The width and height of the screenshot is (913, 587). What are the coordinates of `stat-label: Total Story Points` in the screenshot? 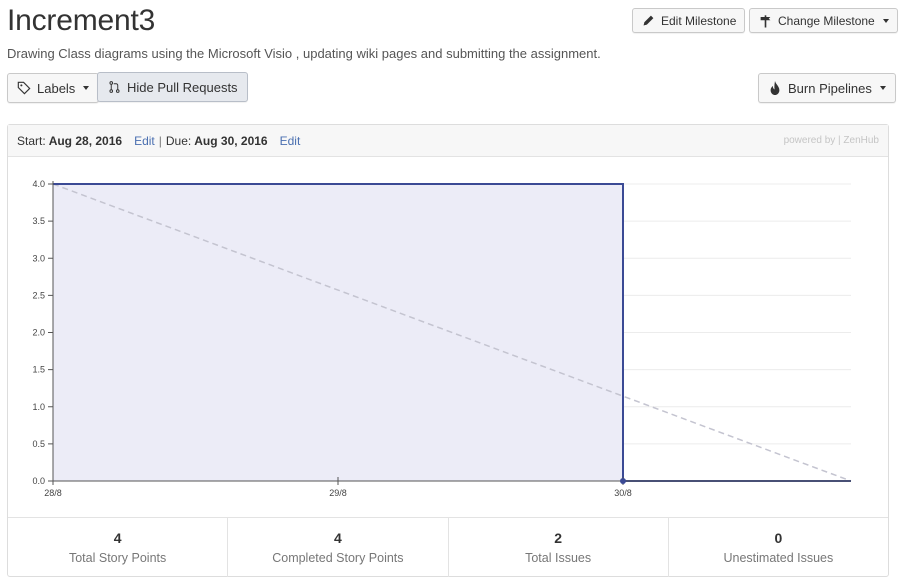 It's located at (117, 558).